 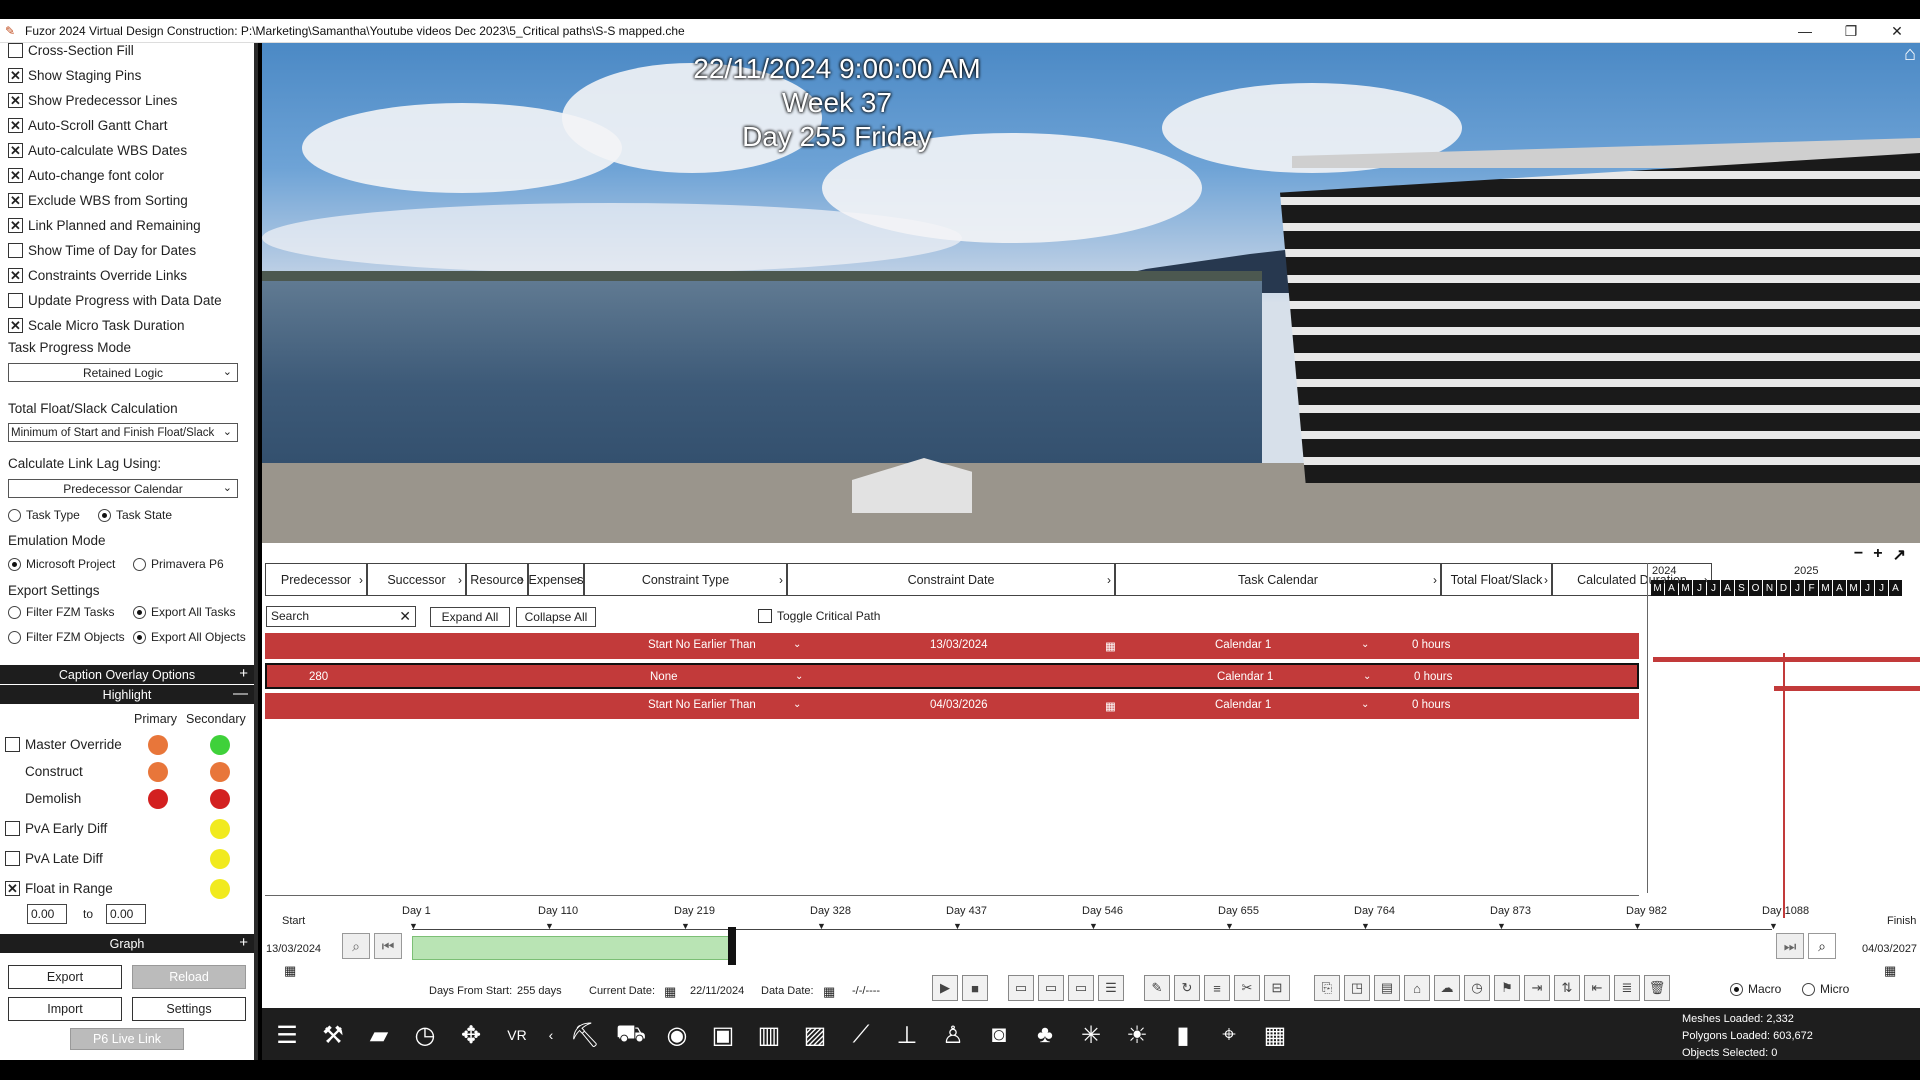 I want to click on master-override-checkbox, so click(x=12, y=744).